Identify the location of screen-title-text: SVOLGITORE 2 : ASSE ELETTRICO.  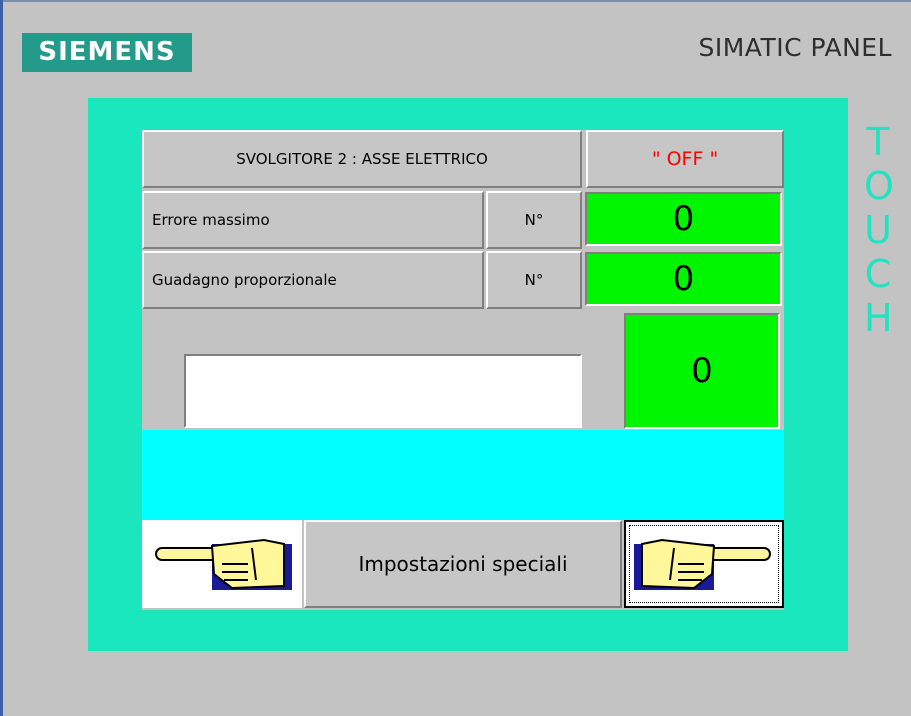
(362, 159).